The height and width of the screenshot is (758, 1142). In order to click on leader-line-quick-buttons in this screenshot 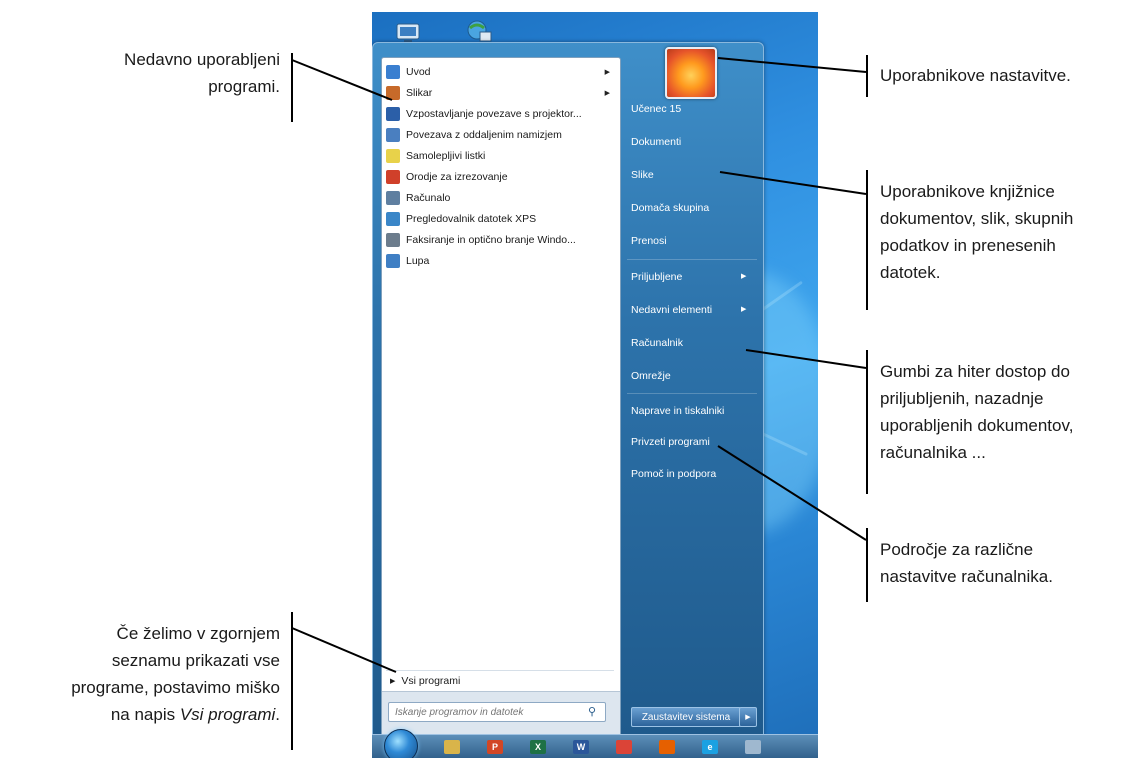, I will do `click(806, 359)`.